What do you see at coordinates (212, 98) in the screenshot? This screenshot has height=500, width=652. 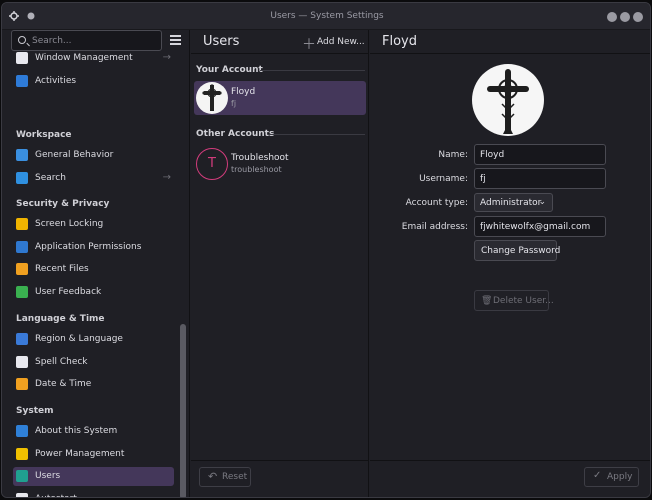 I see `cross-avatar-icon` at bounding box center [212, 98].